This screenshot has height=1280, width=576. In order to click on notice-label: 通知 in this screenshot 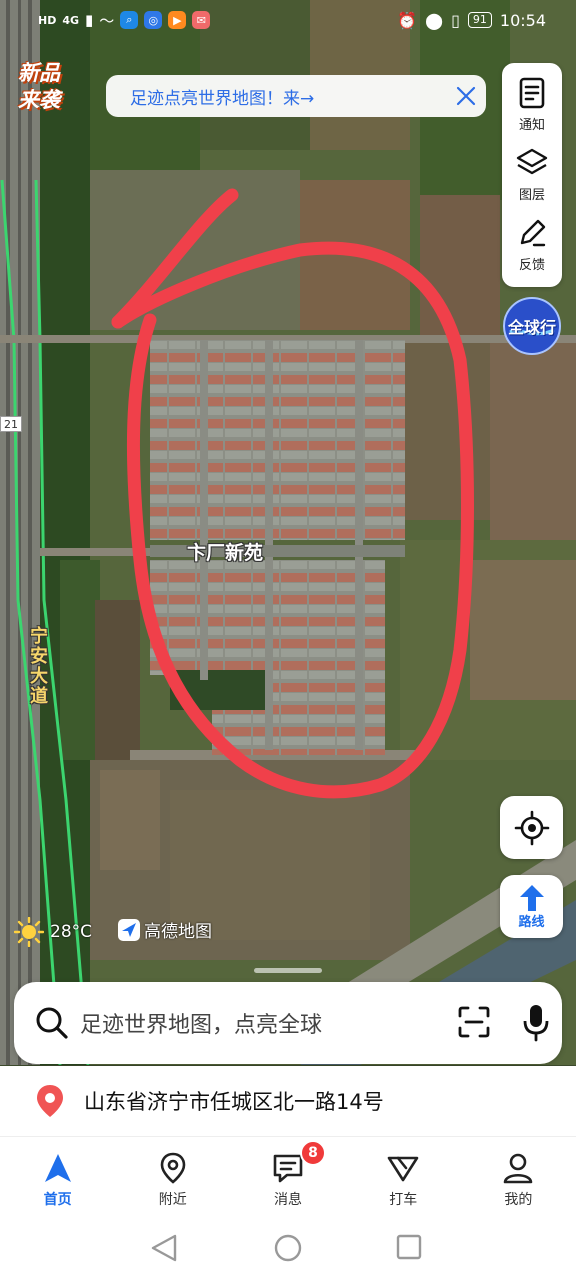, I will do `click(531, 125)`.